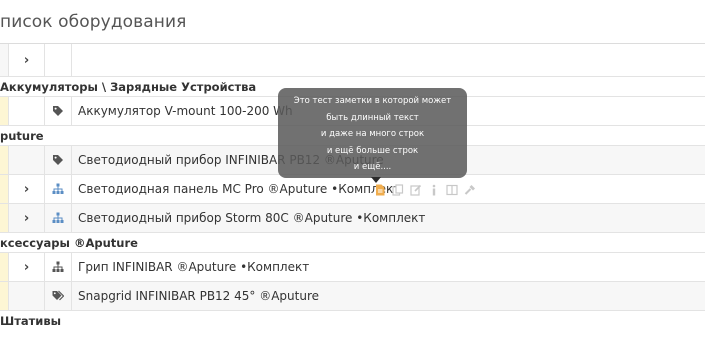 The height and width of the screenshot is (337, 705). Describe the element at coordinates (388, 267) in the screenshot. I see `row-name: Грип INFINIBAR ®Aputure •Комплект` at that location.